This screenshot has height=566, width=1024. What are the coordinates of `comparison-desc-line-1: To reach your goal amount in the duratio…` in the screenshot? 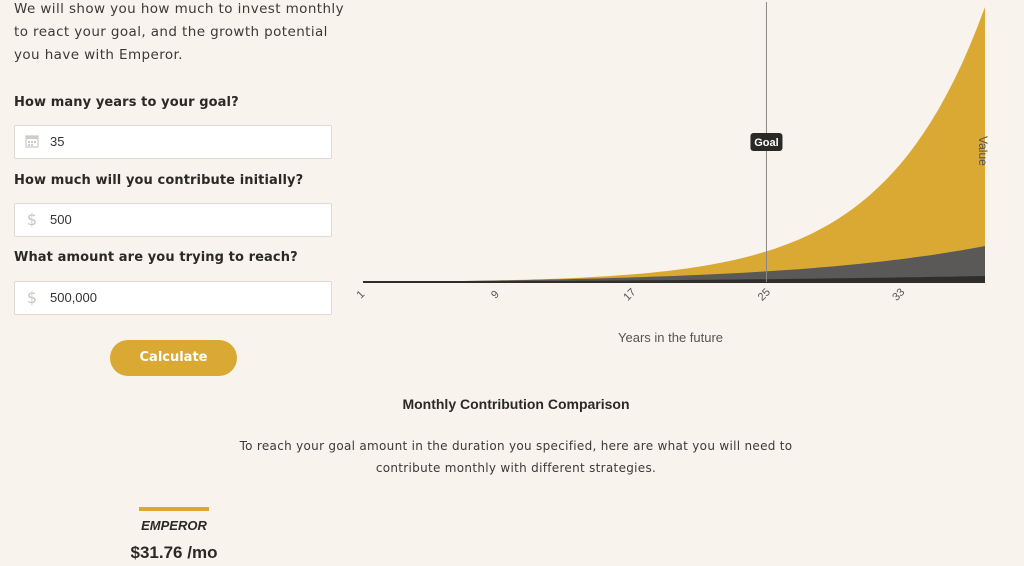 It's located at (516, 446).